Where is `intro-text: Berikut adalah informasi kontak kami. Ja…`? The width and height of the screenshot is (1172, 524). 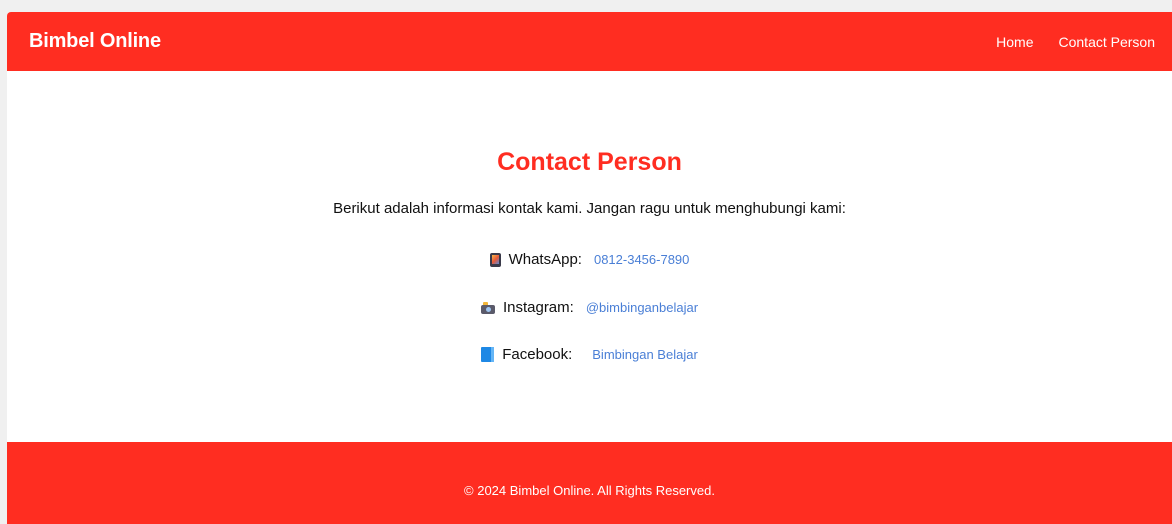
intro-text: Berikut adalah informasi kontak kami. Ja… is located at coordinates (589, 208).